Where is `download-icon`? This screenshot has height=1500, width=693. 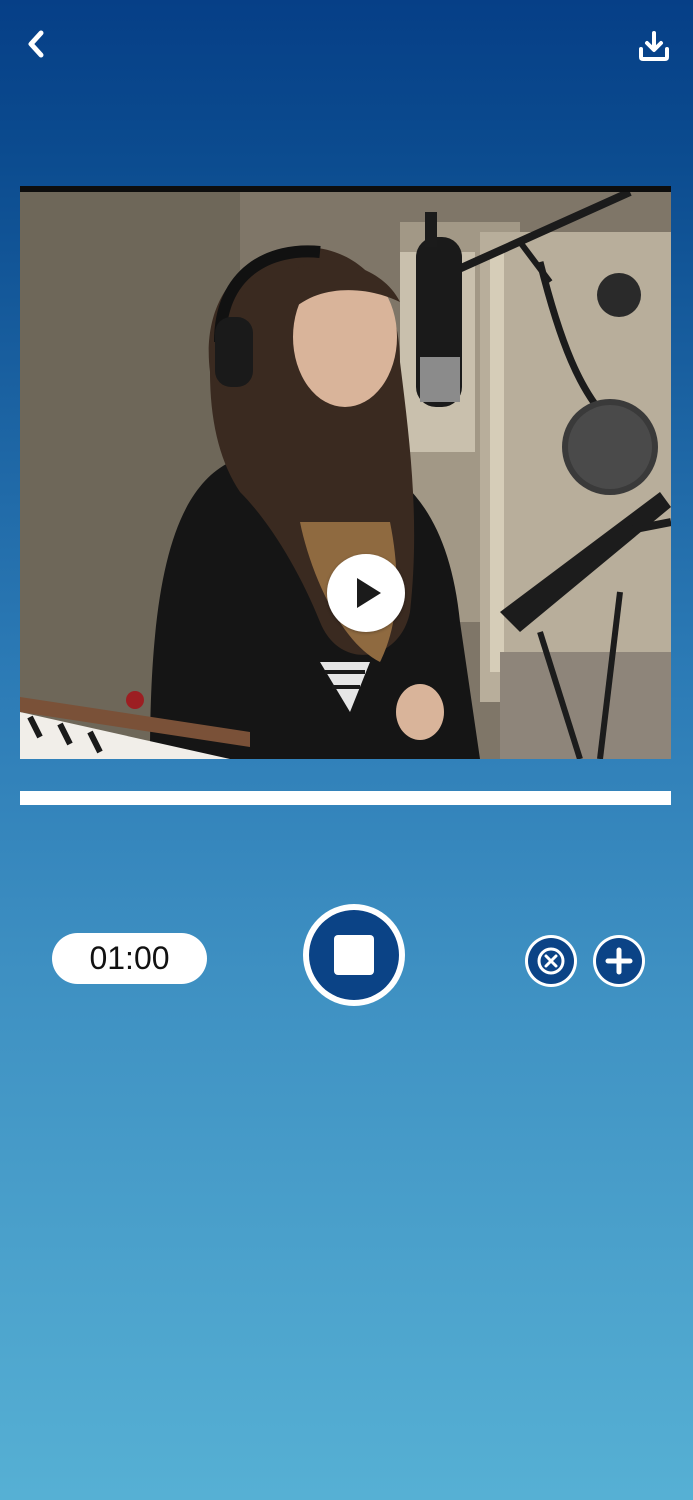
download-icon is located at coordinates (654, 46).